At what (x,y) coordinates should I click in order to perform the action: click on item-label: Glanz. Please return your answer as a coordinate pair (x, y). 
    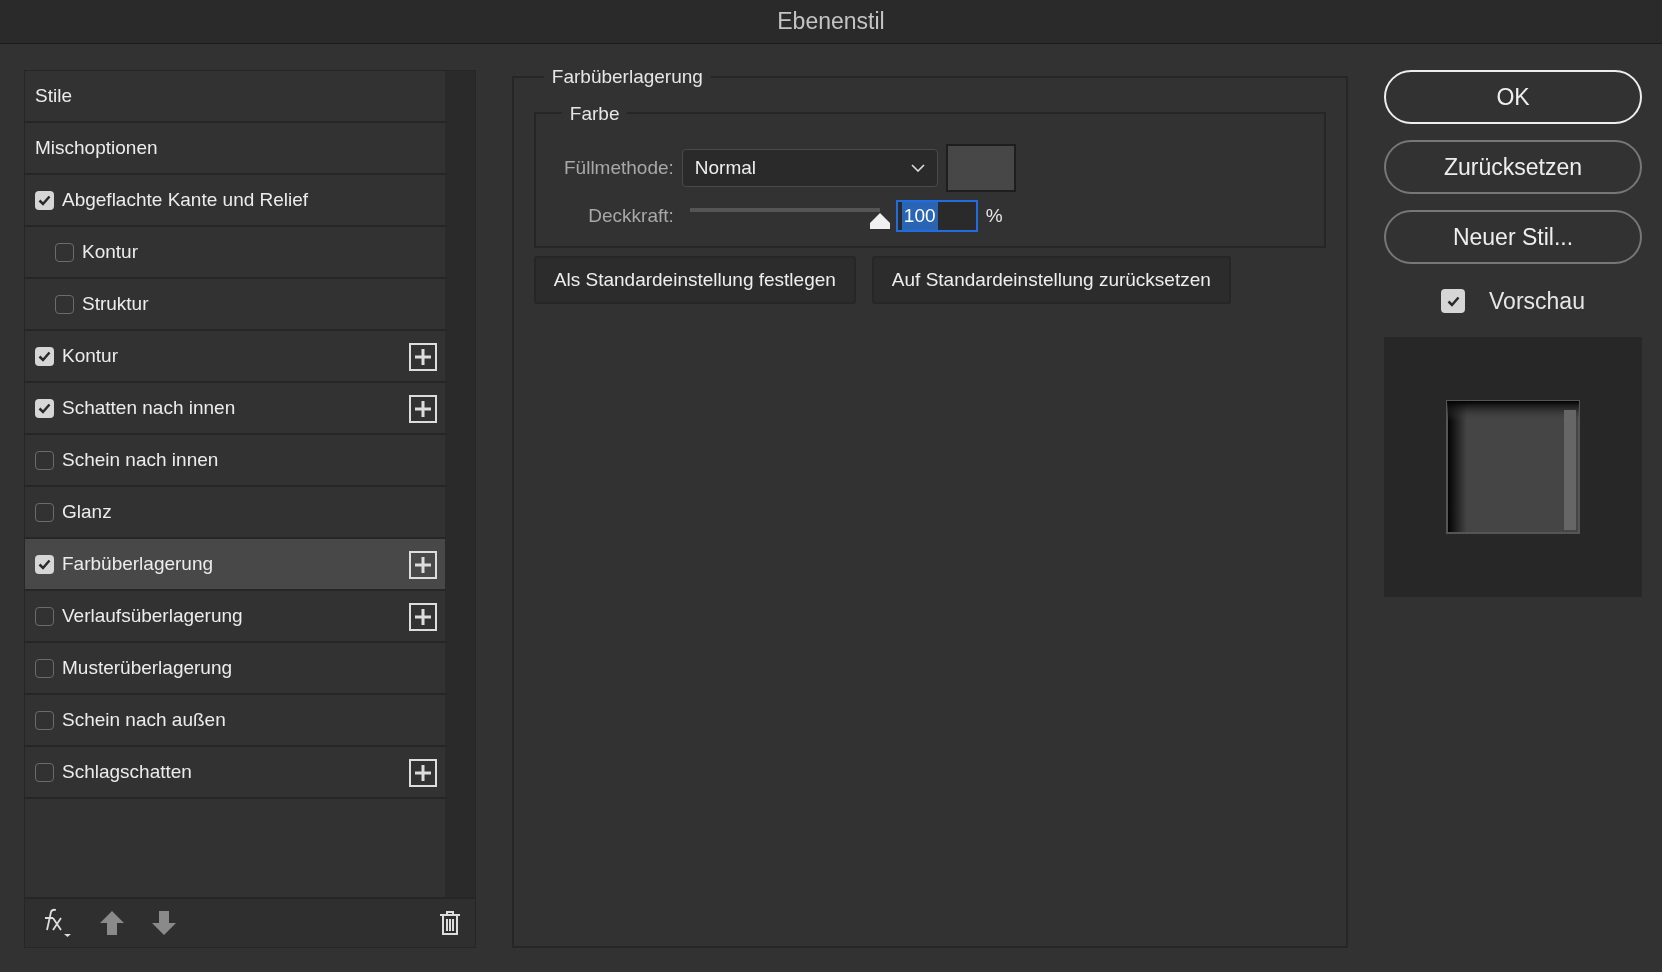
    Looking at the image, I should click on (87, 511).